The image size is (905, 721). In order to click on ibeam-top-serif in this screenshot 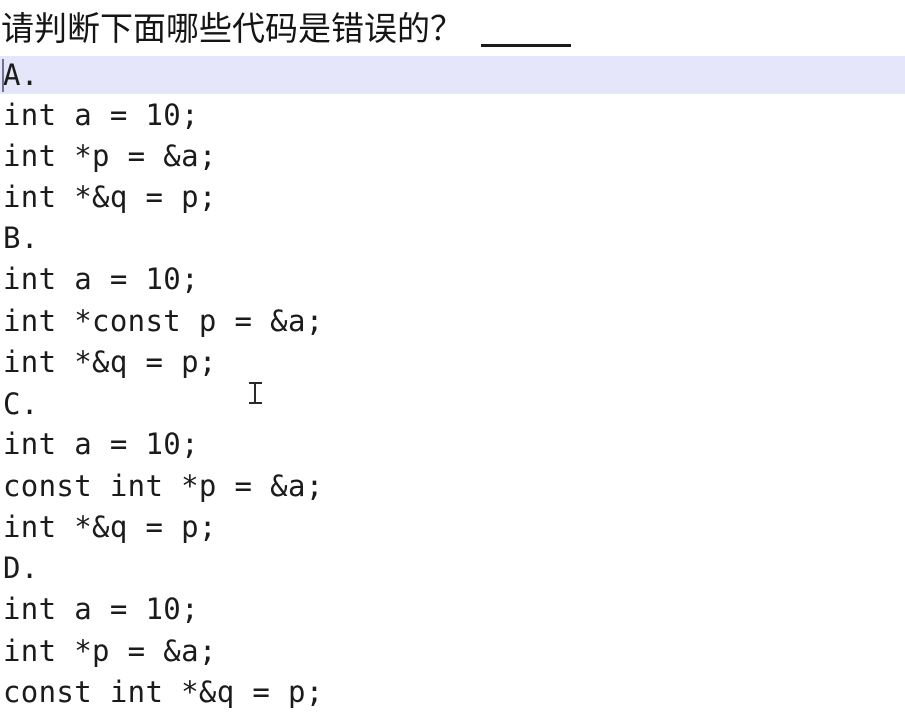, I will do `click(255, 383)`.